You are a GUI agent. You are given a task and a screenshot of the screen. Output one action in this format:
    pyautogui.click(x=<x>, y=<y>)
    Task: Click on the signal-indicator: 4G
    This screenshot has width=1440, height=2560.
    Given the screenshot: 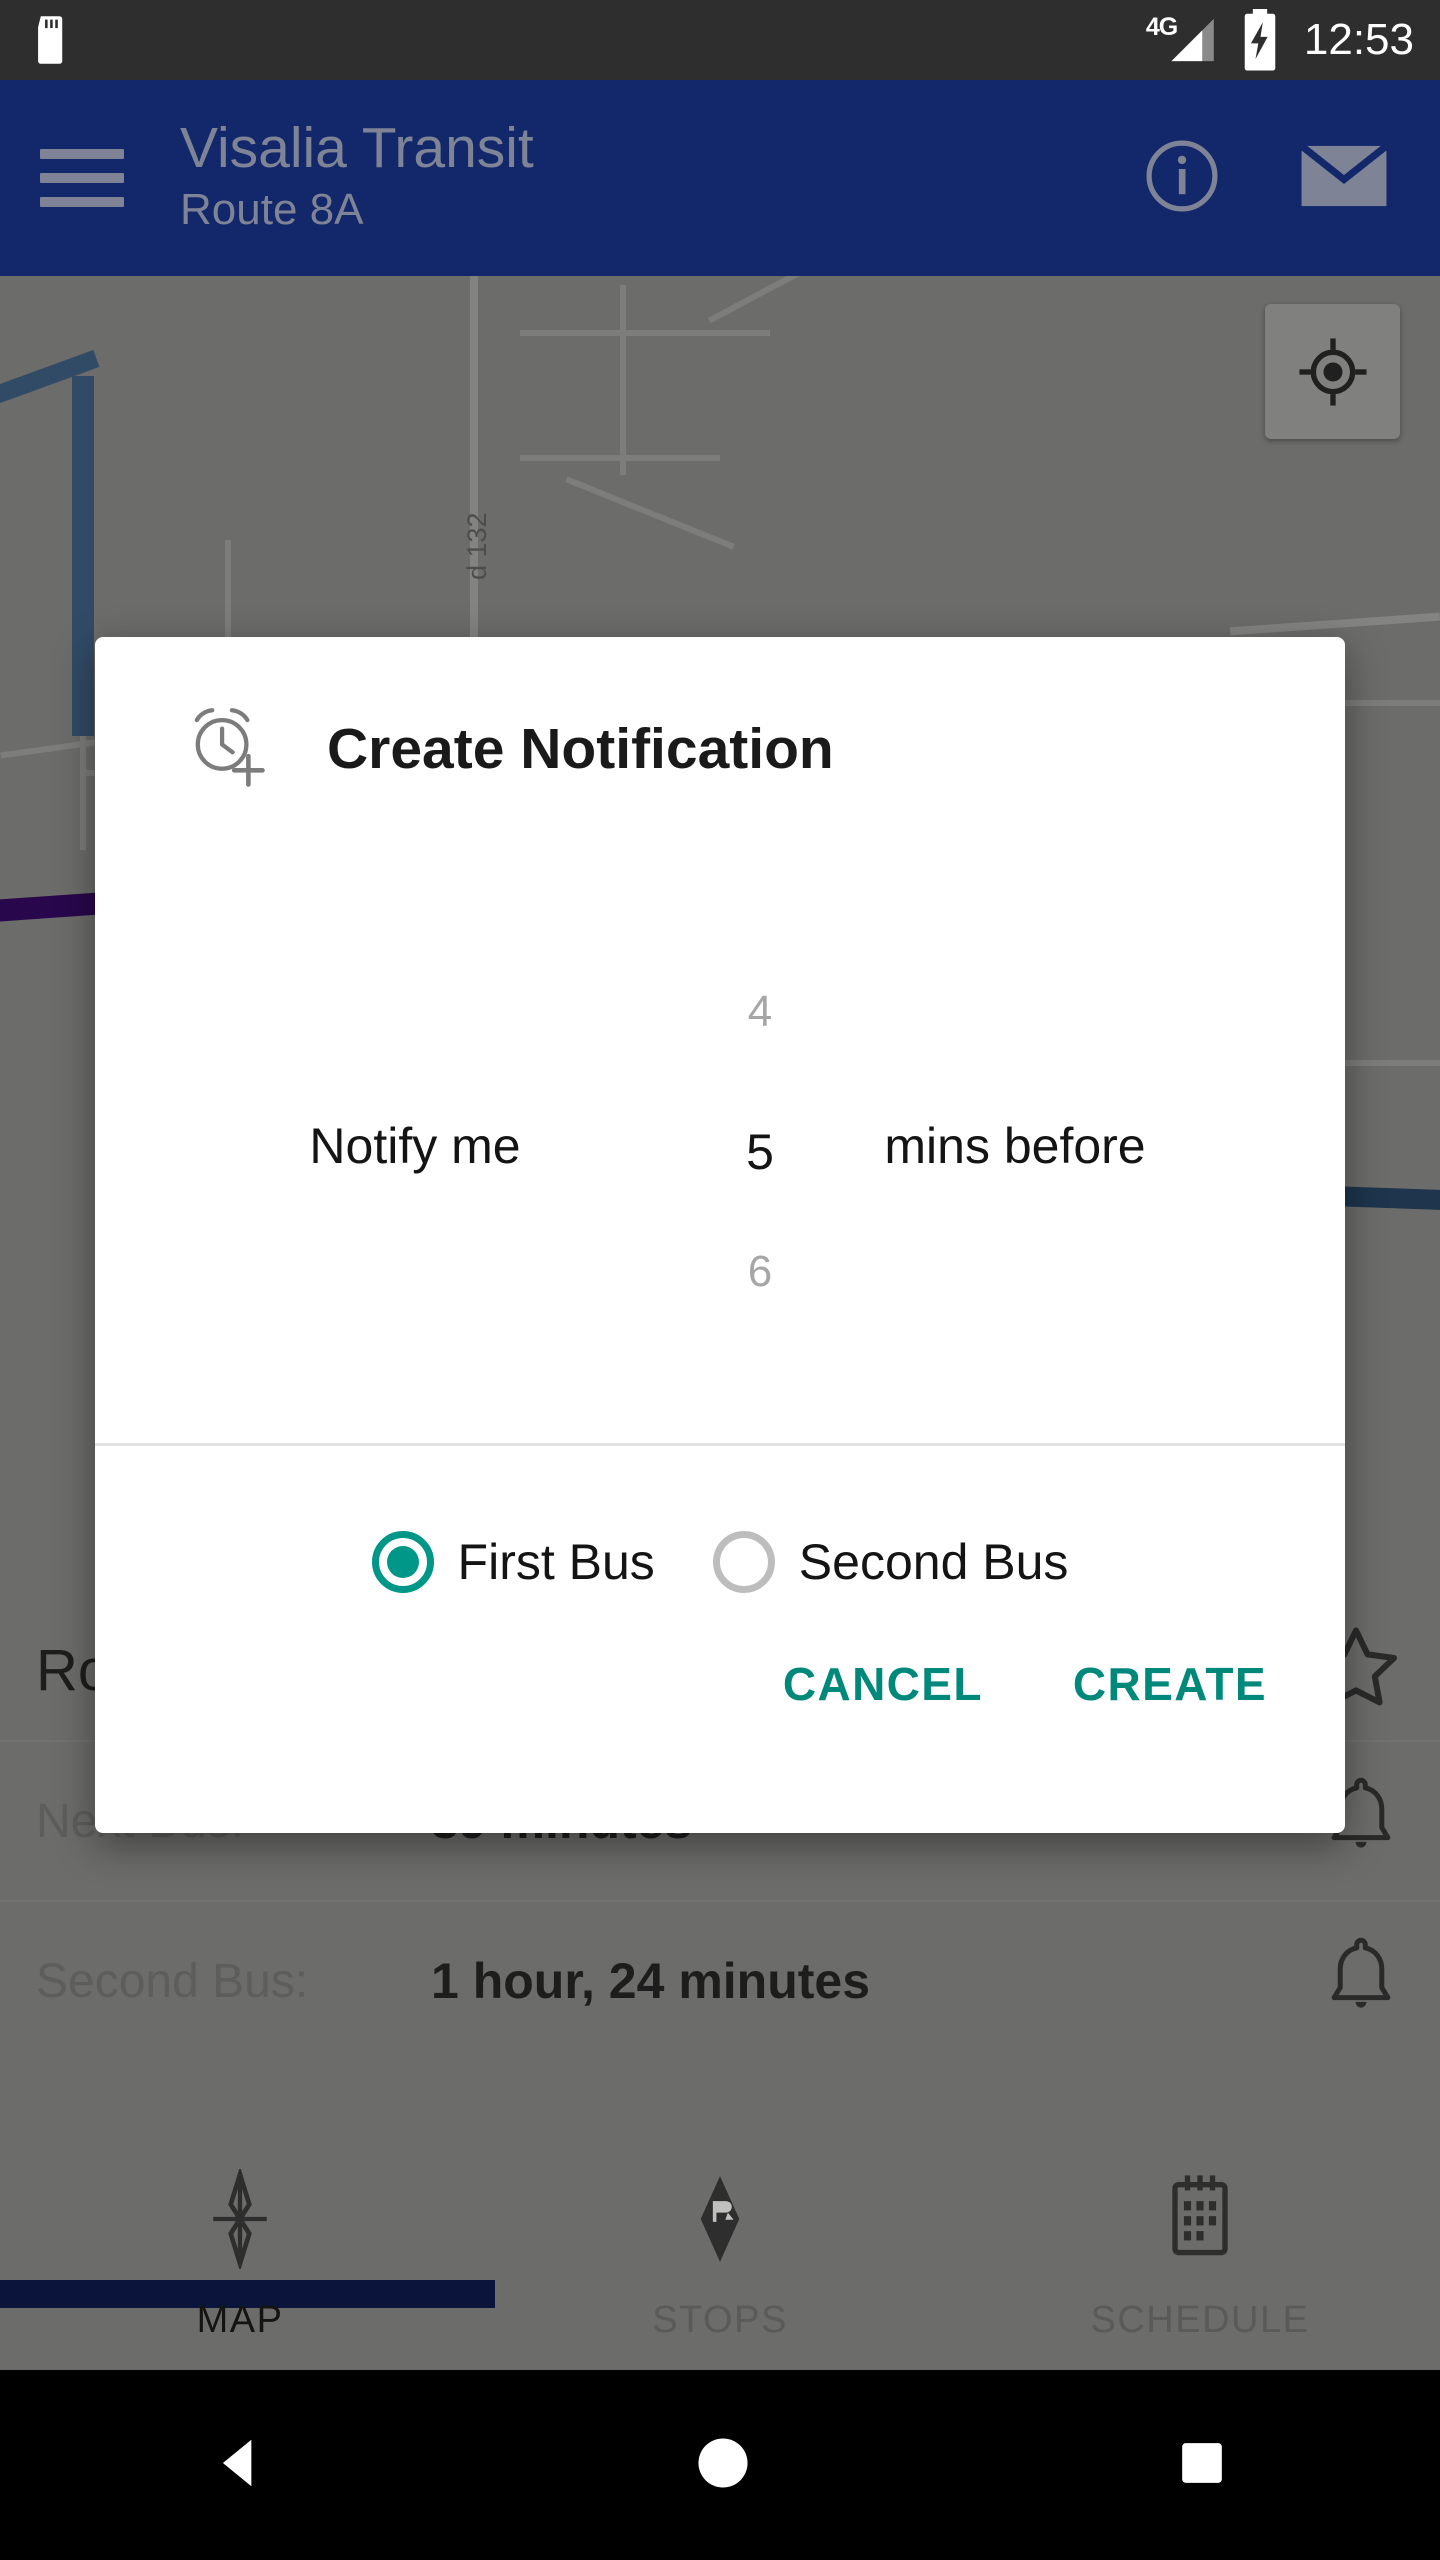 What is the action you would take?
    pyautogui.click(x=1183, y=39)
    